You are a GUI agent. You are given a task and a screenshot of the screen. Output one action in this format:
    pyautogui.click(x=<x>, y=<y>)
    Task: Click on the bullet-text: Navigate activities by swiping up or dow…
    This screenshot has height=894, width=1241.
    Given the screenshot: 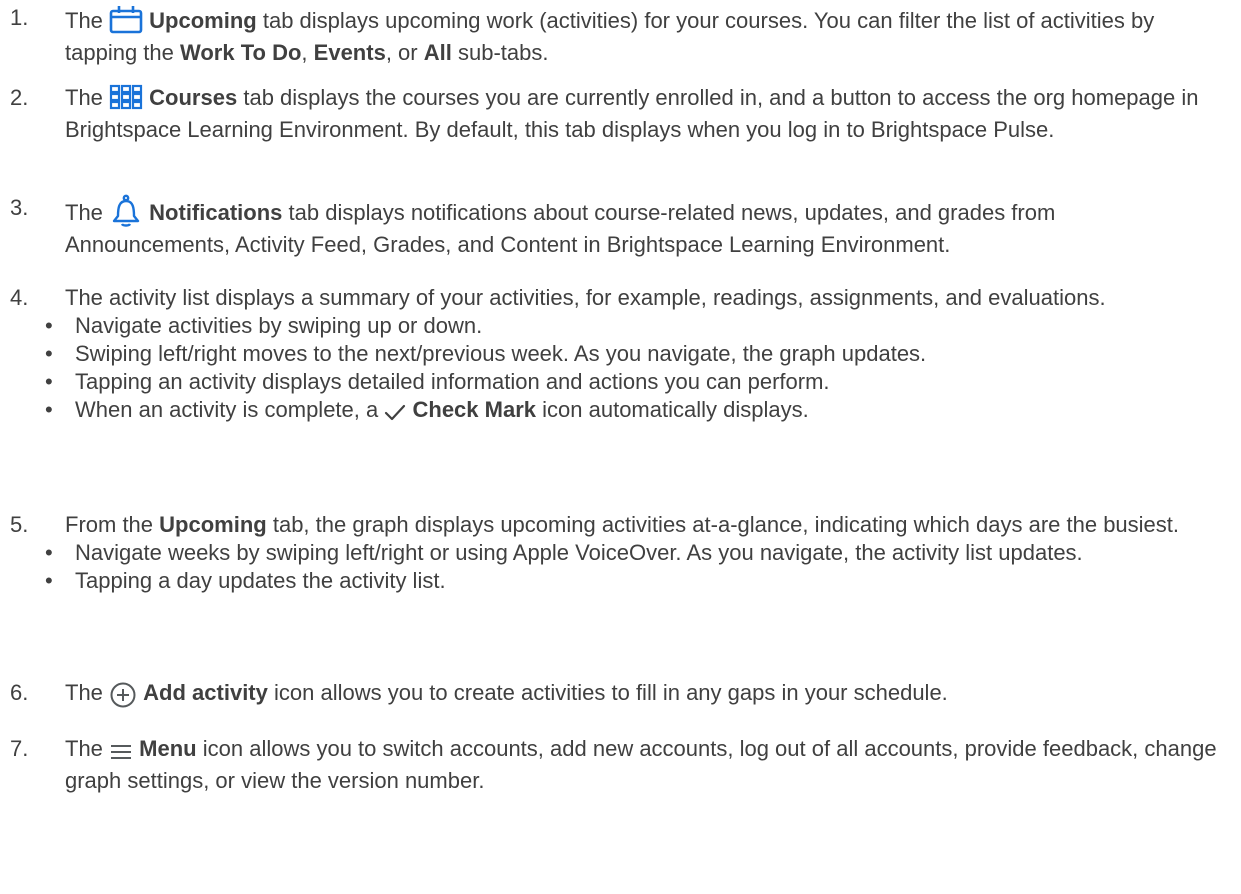 What is the action you would take?
    pyautogui.click(x=279, y=325)
    